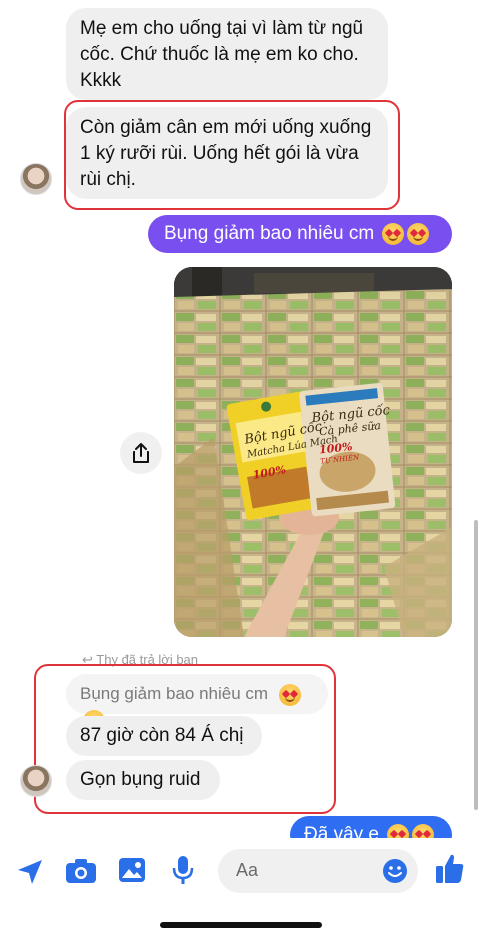 The image size is (480, 939). I want to click on image-icon, so click(132, 870).